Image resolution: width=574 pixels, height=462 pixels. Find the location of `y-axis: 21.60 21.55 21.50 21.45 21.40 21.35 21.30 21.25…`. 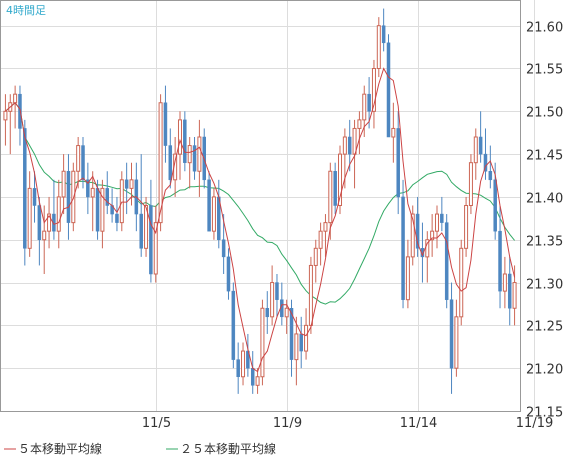

y-axis: 21.60 21.55 21.50 21.45 21.40 21.35 21.30 21.25… is located at coordinates (544, 221).